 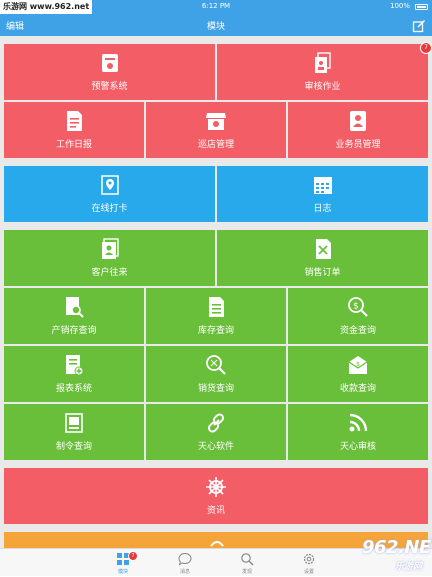 What do you see at coordinates (110, 249) in the screenshot?
I see `contacts-icon` at bounding box center [110, 249].